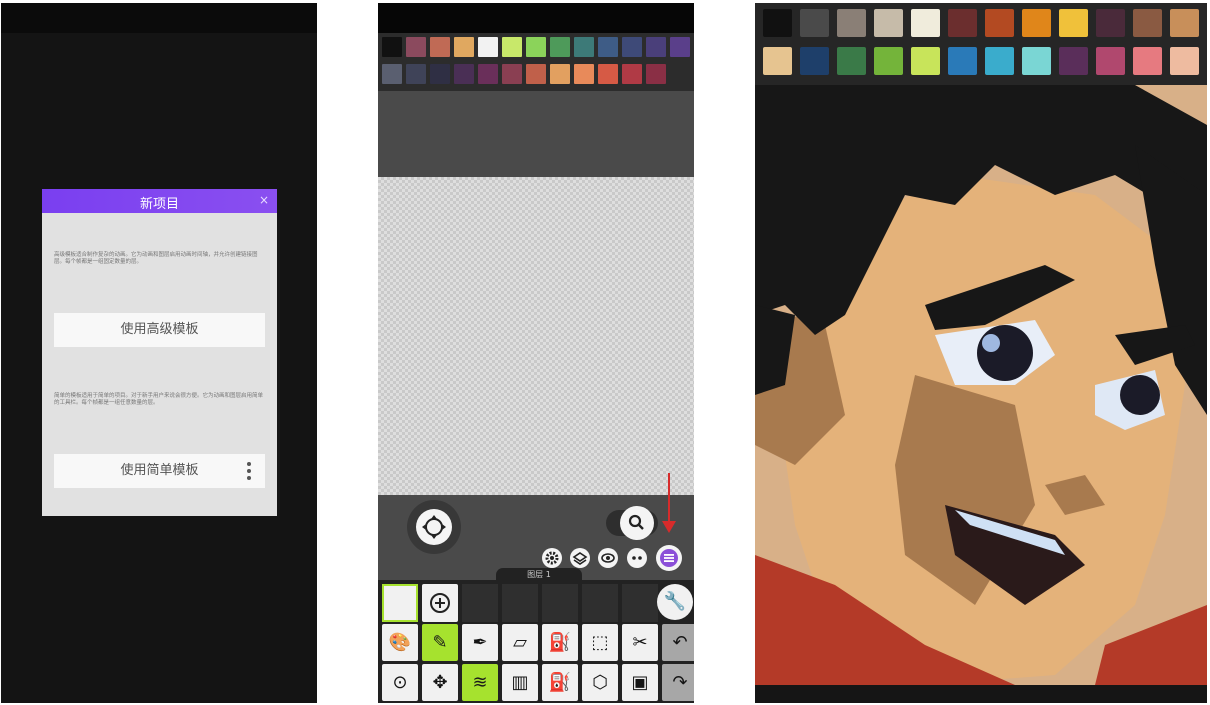  I want to click on search-icon, so click(636, 522).